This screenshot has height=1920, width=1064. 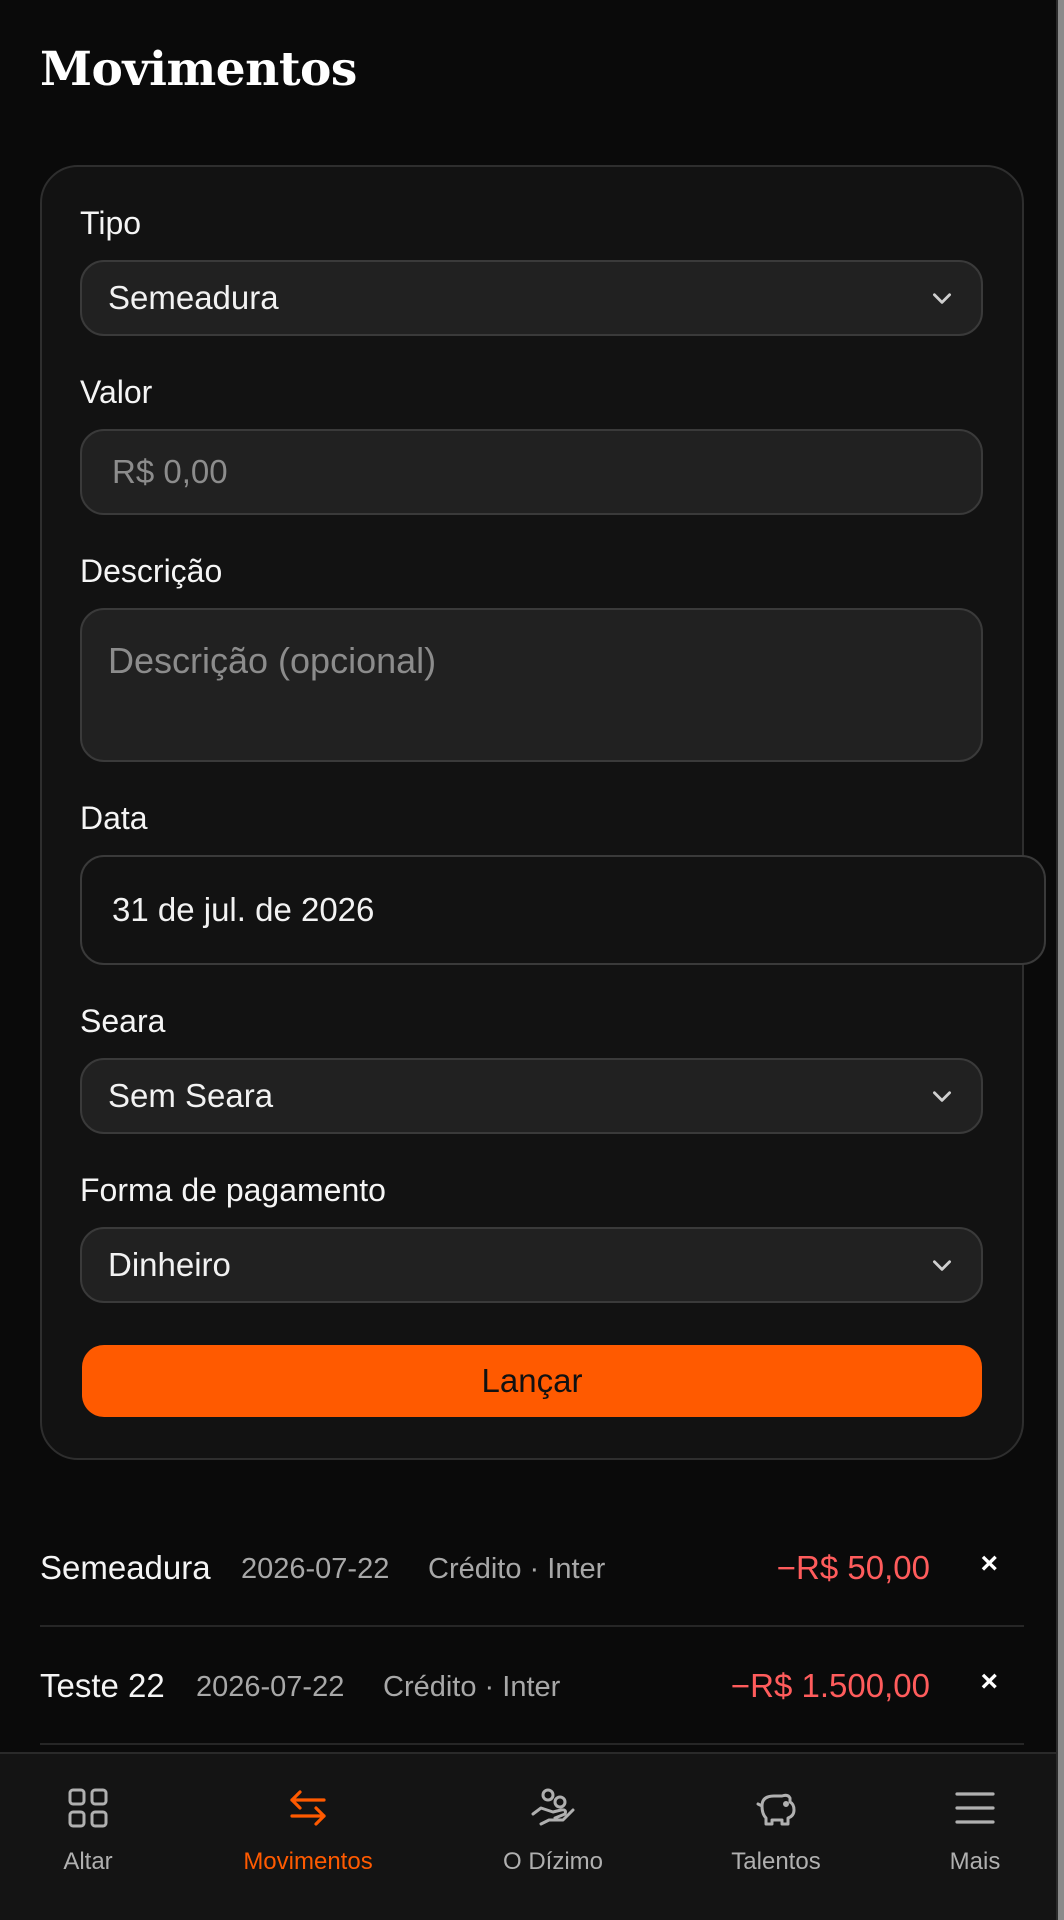 What do you see at coordinates (123, 1021) in the screenshot?
I see `seara-label: Seara` at bounding box center [123, 1021].